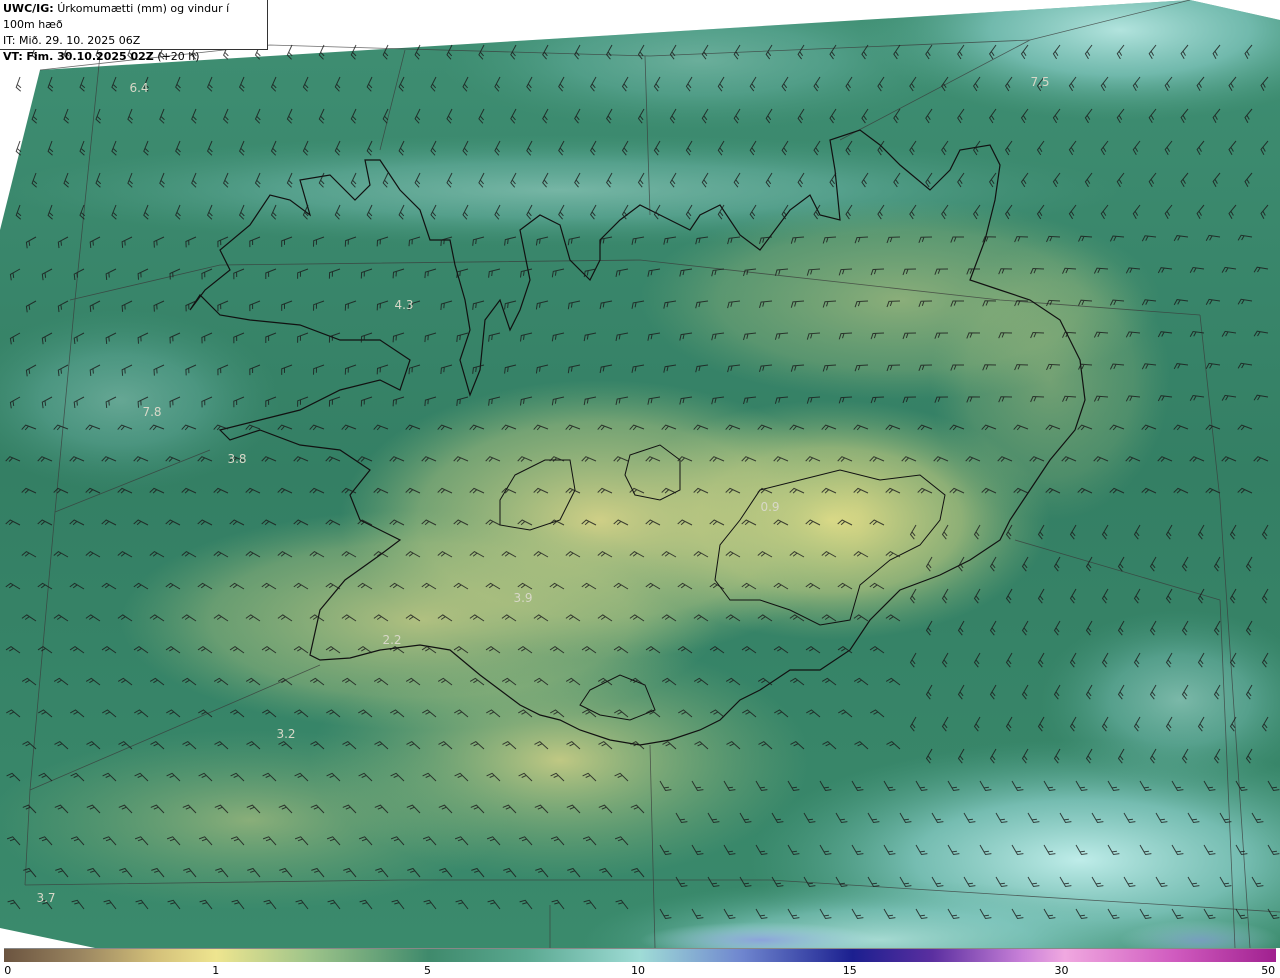  What do you see at coordinates (523, 598) in the screenshot?
I see `value-label: 3.9` at bounding box center [523, 598].